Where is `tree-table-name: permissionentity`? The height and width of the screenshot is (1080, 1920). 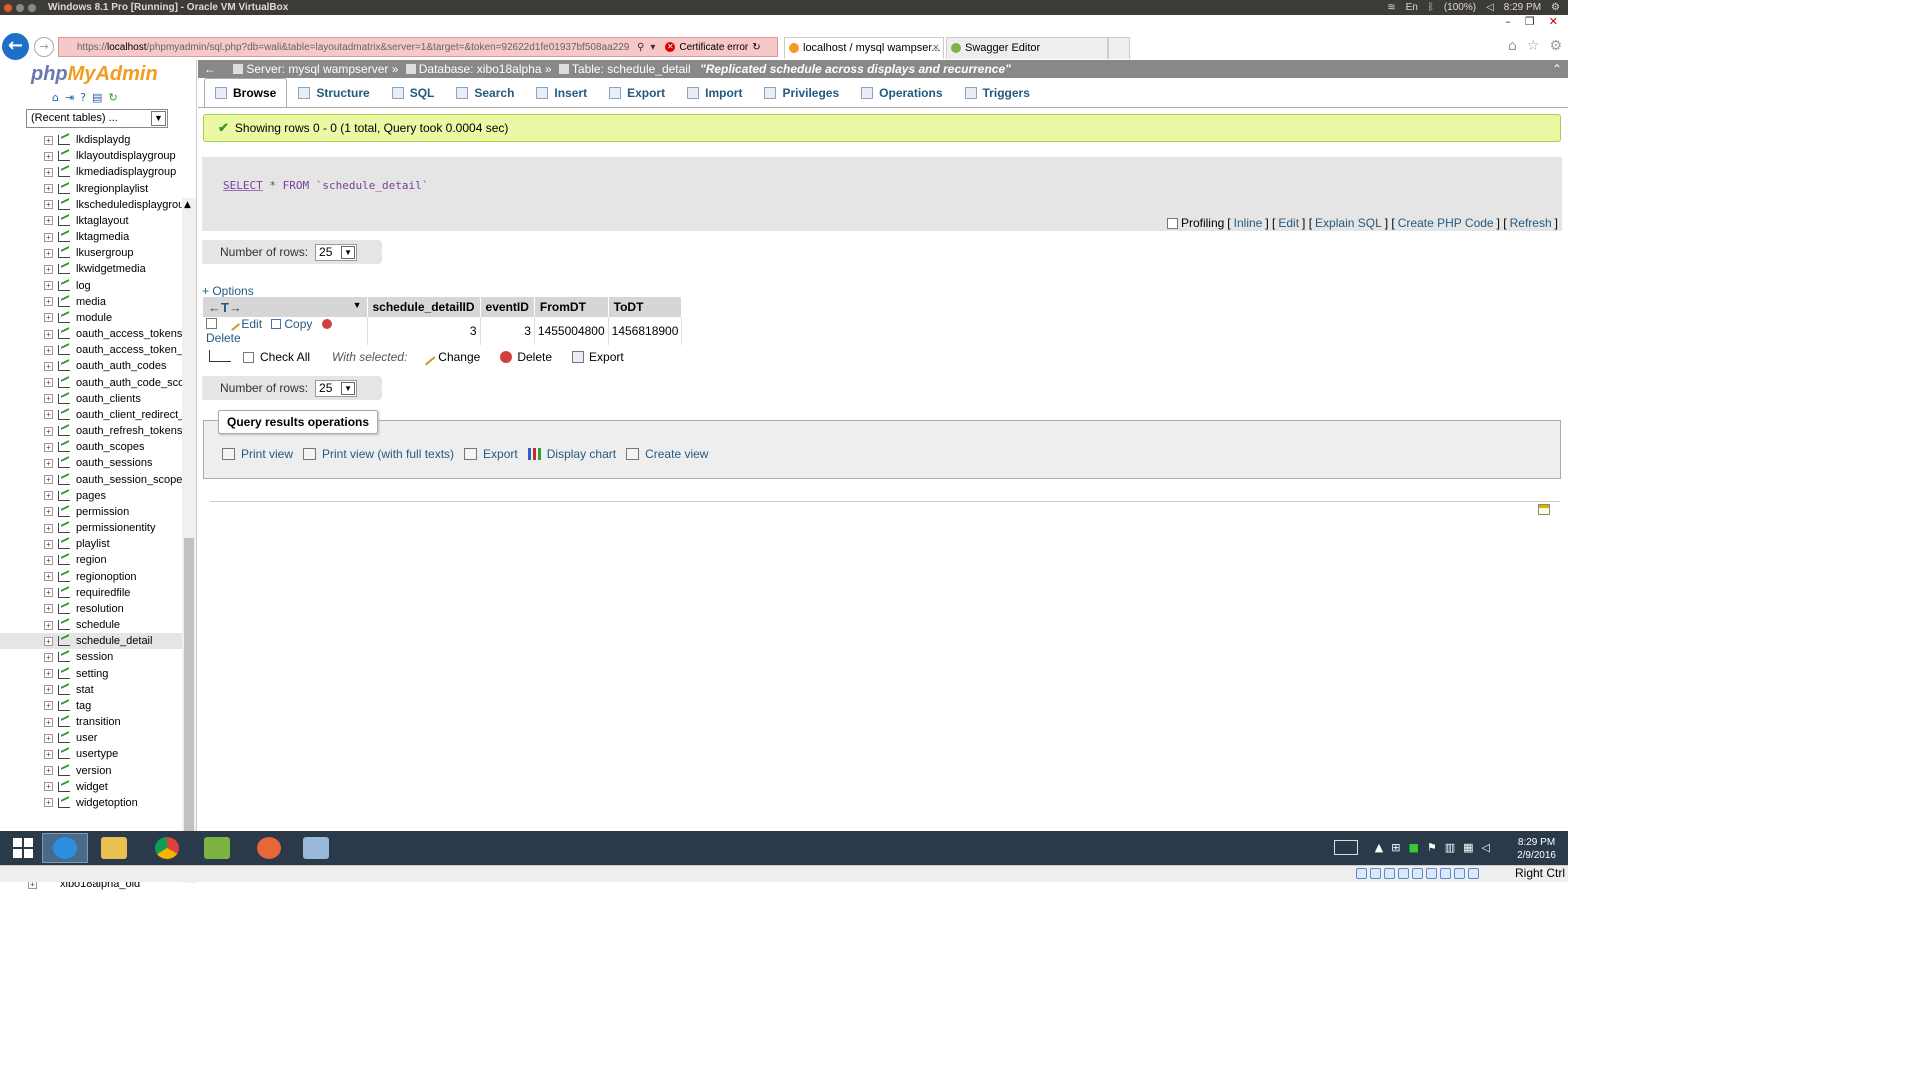 tree-table-name: permissionentity is located at coordinates (115, 528).